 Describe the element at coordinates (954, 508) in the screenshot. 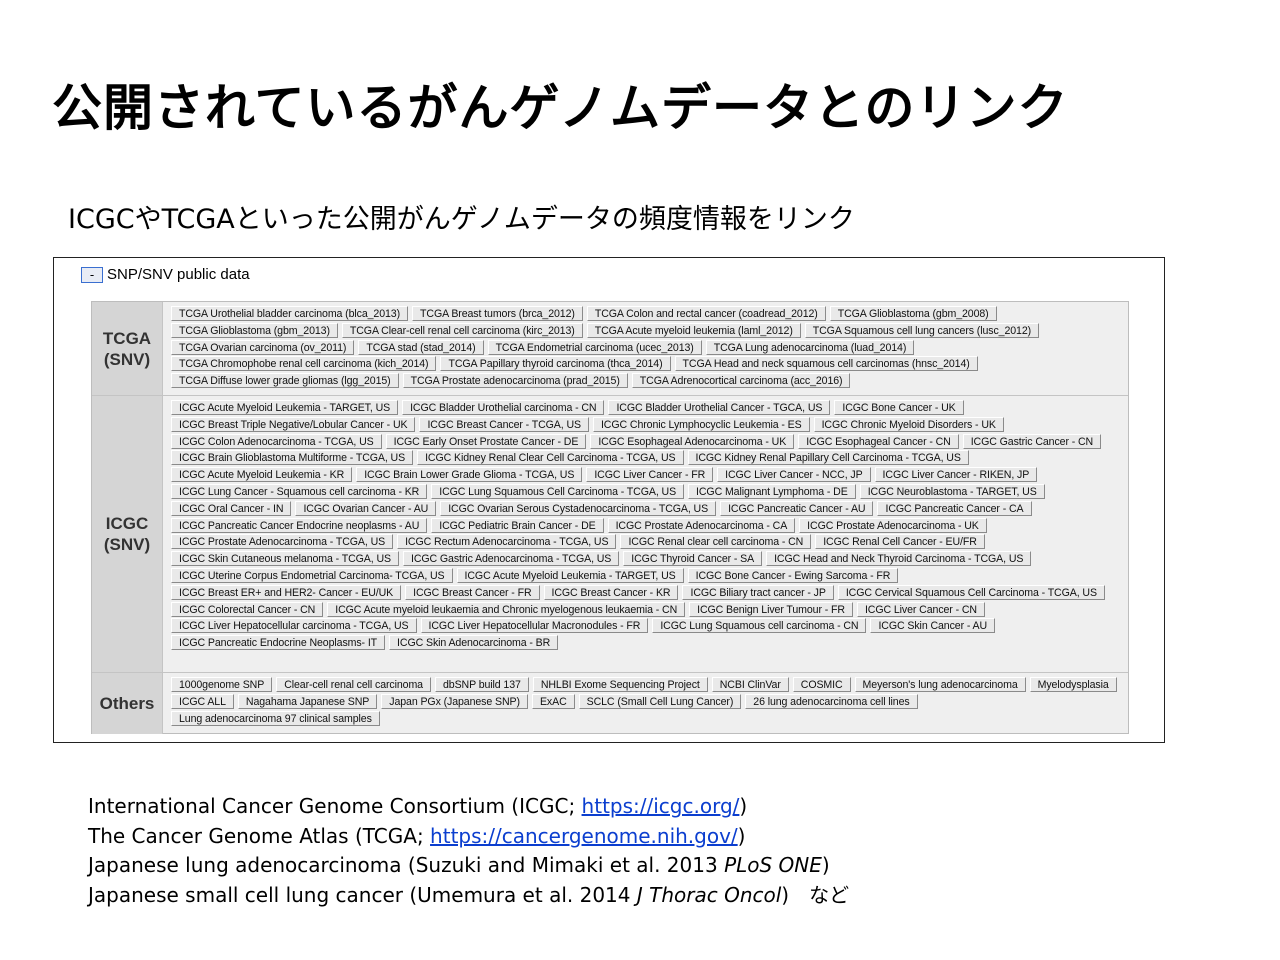

I see `dataset-button: ICGC Pancreatic Cancer - CA` at that location.